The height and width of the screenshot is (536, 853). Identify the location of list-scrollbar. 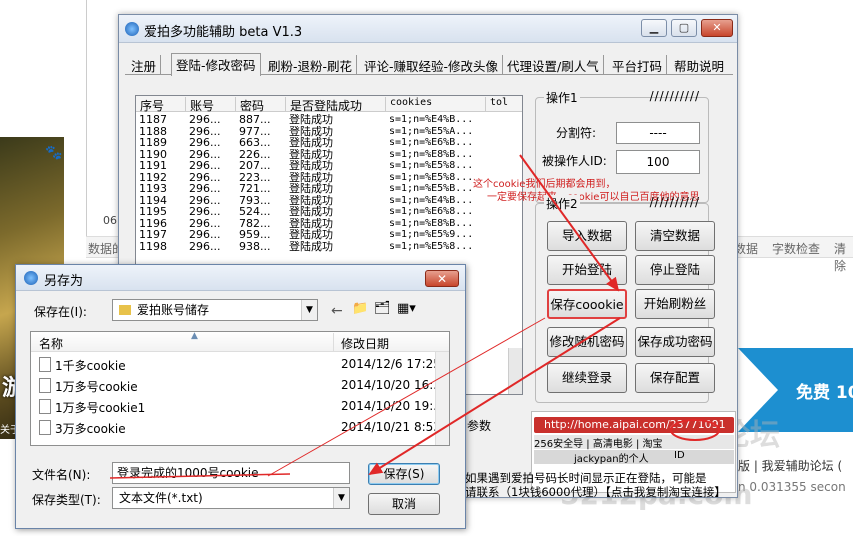
(515, 371).